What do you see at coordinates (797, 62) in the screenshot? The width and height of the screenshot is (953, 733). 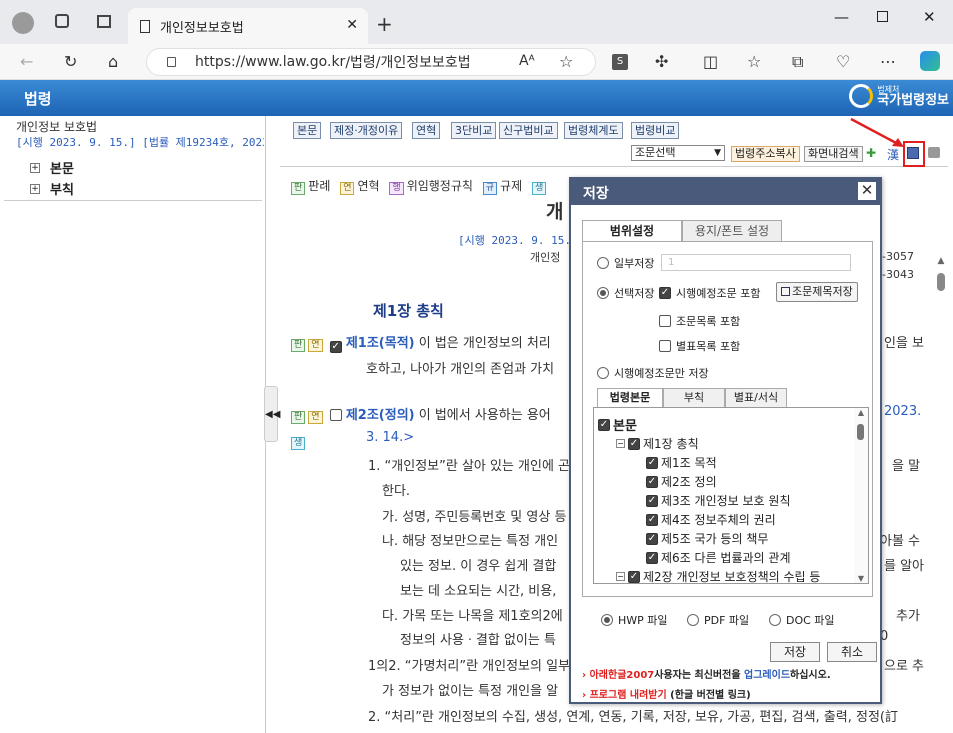 I see `collections-bar-icon: ⧉` at bounding box center [797, 62].